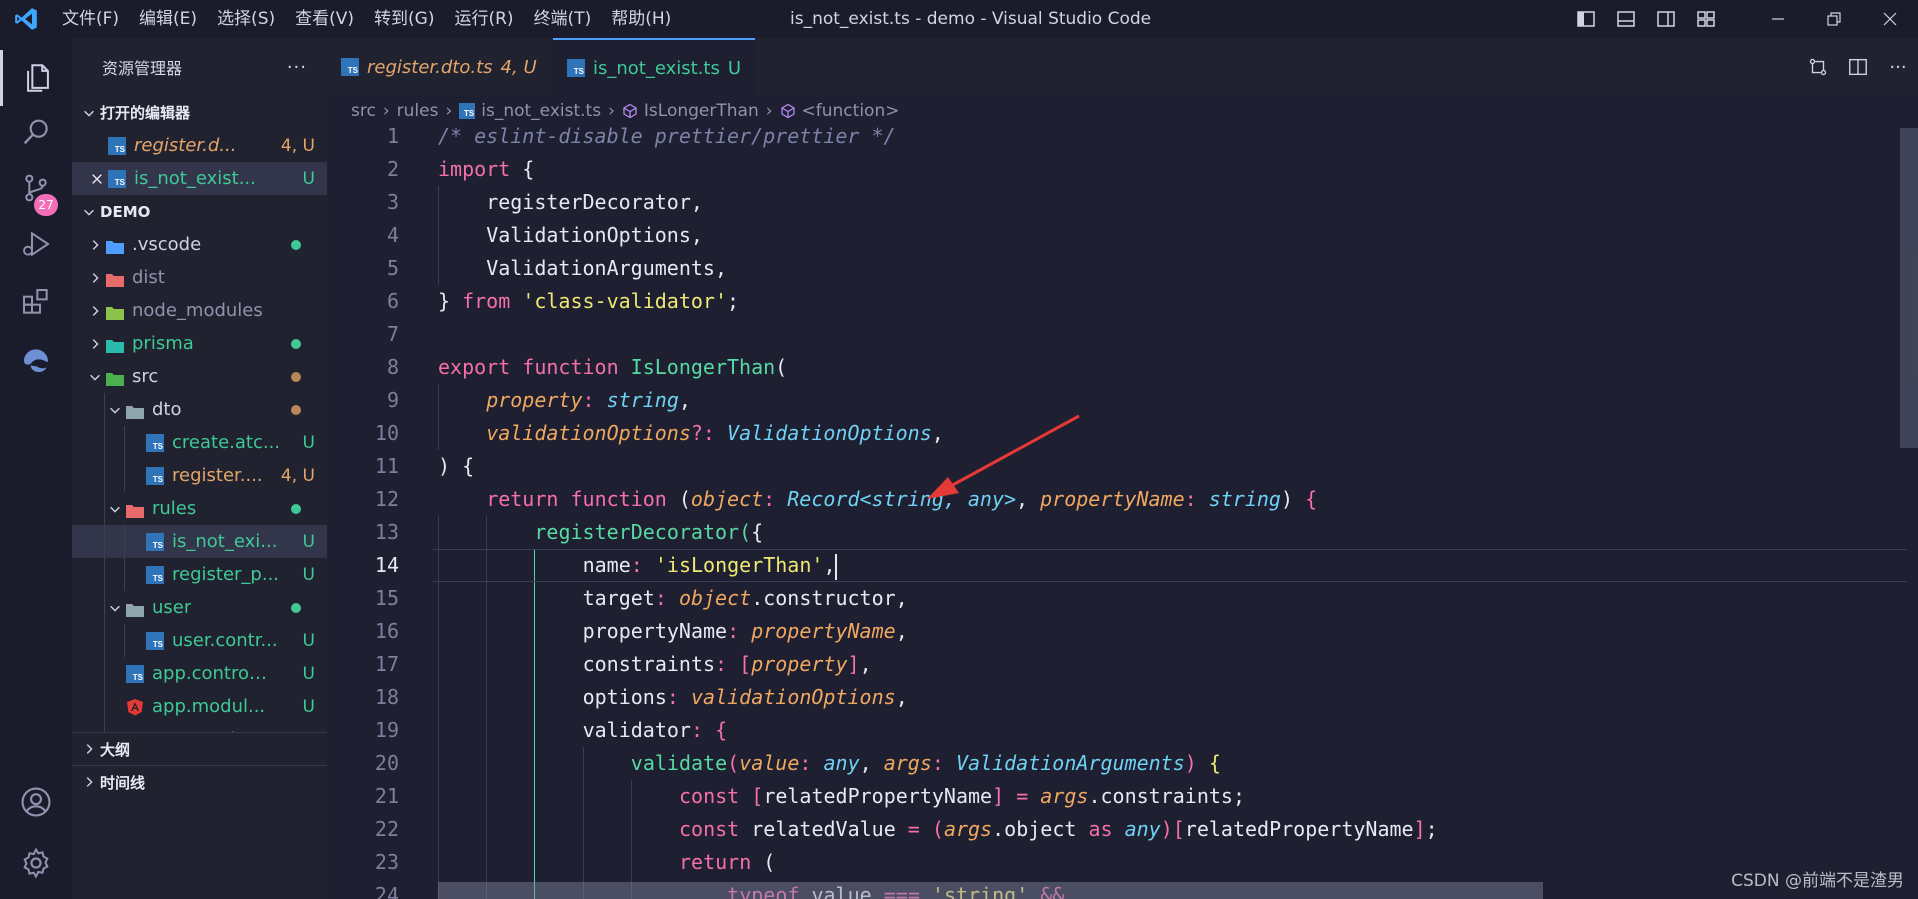 The width and height of the screenshot is (1918, 899). What do you see at coordinates (36, 188) in the screenshot?
I see `source-control-icon: 27` at bounding box center [36, 188].